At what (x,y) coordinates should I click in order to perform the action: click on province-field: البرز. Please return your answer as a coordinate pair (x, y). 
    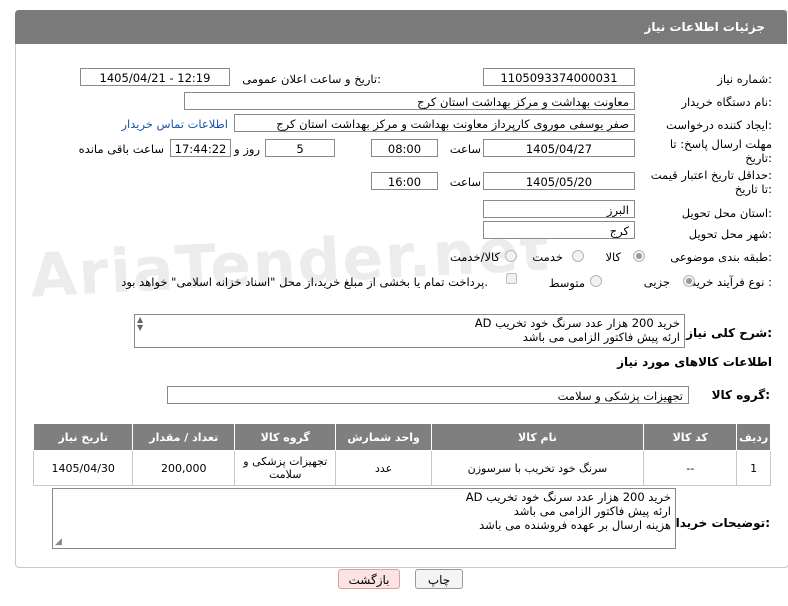
    Looking at the image, I should click on (559, 209).